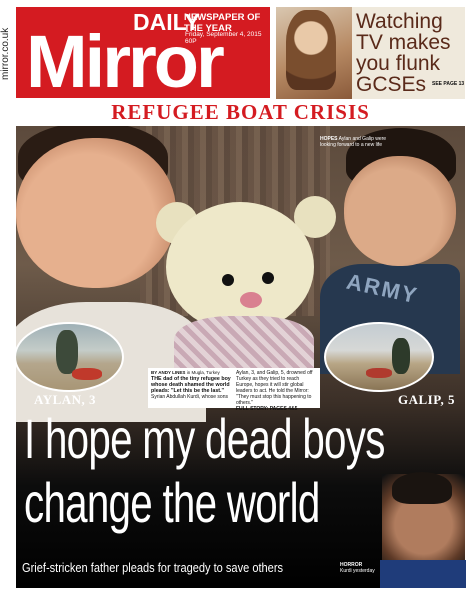 The width and height of the screenshot is (471, 600). Describe the element at coordinates (172, 502) in the screenshot. I see `headline-line-2: change the world` at that location.